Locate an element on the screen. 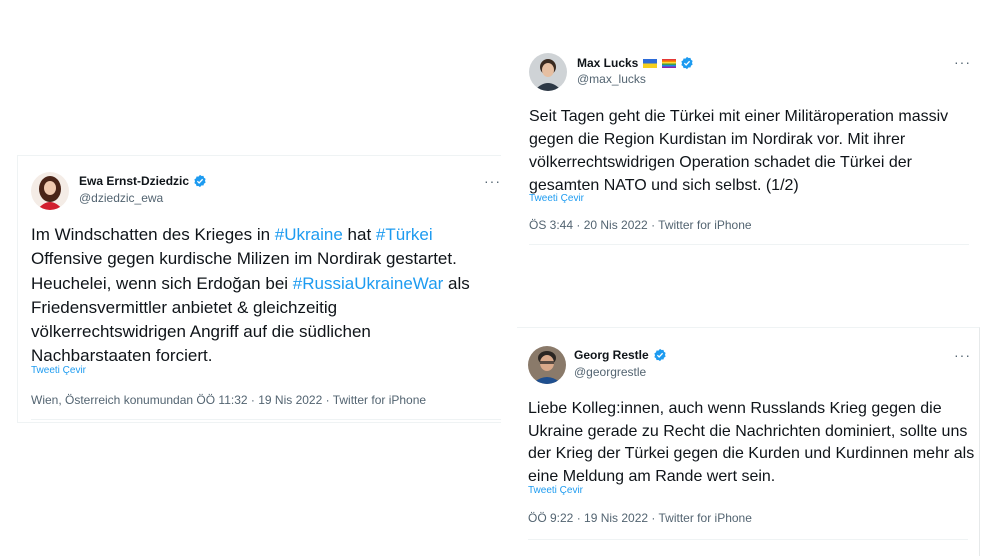  user-handle: @georgrestle is located at coordinates (610, 372).